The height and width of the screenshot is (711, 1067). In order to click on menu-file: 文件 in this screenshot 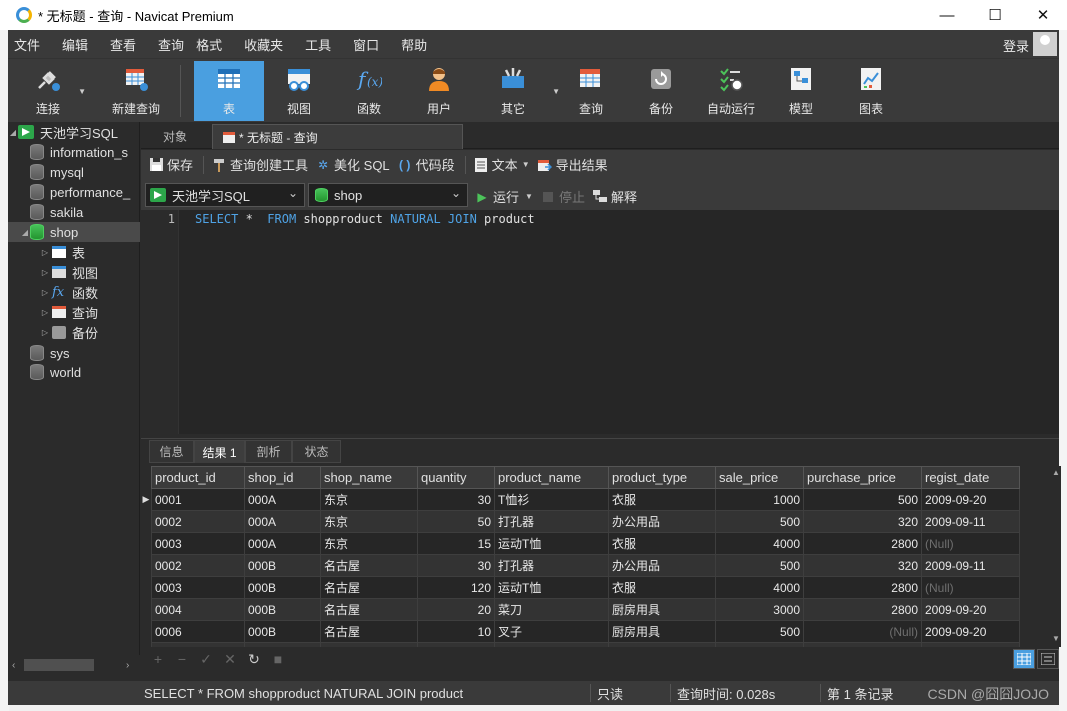, I will do `click(27, 44)`.